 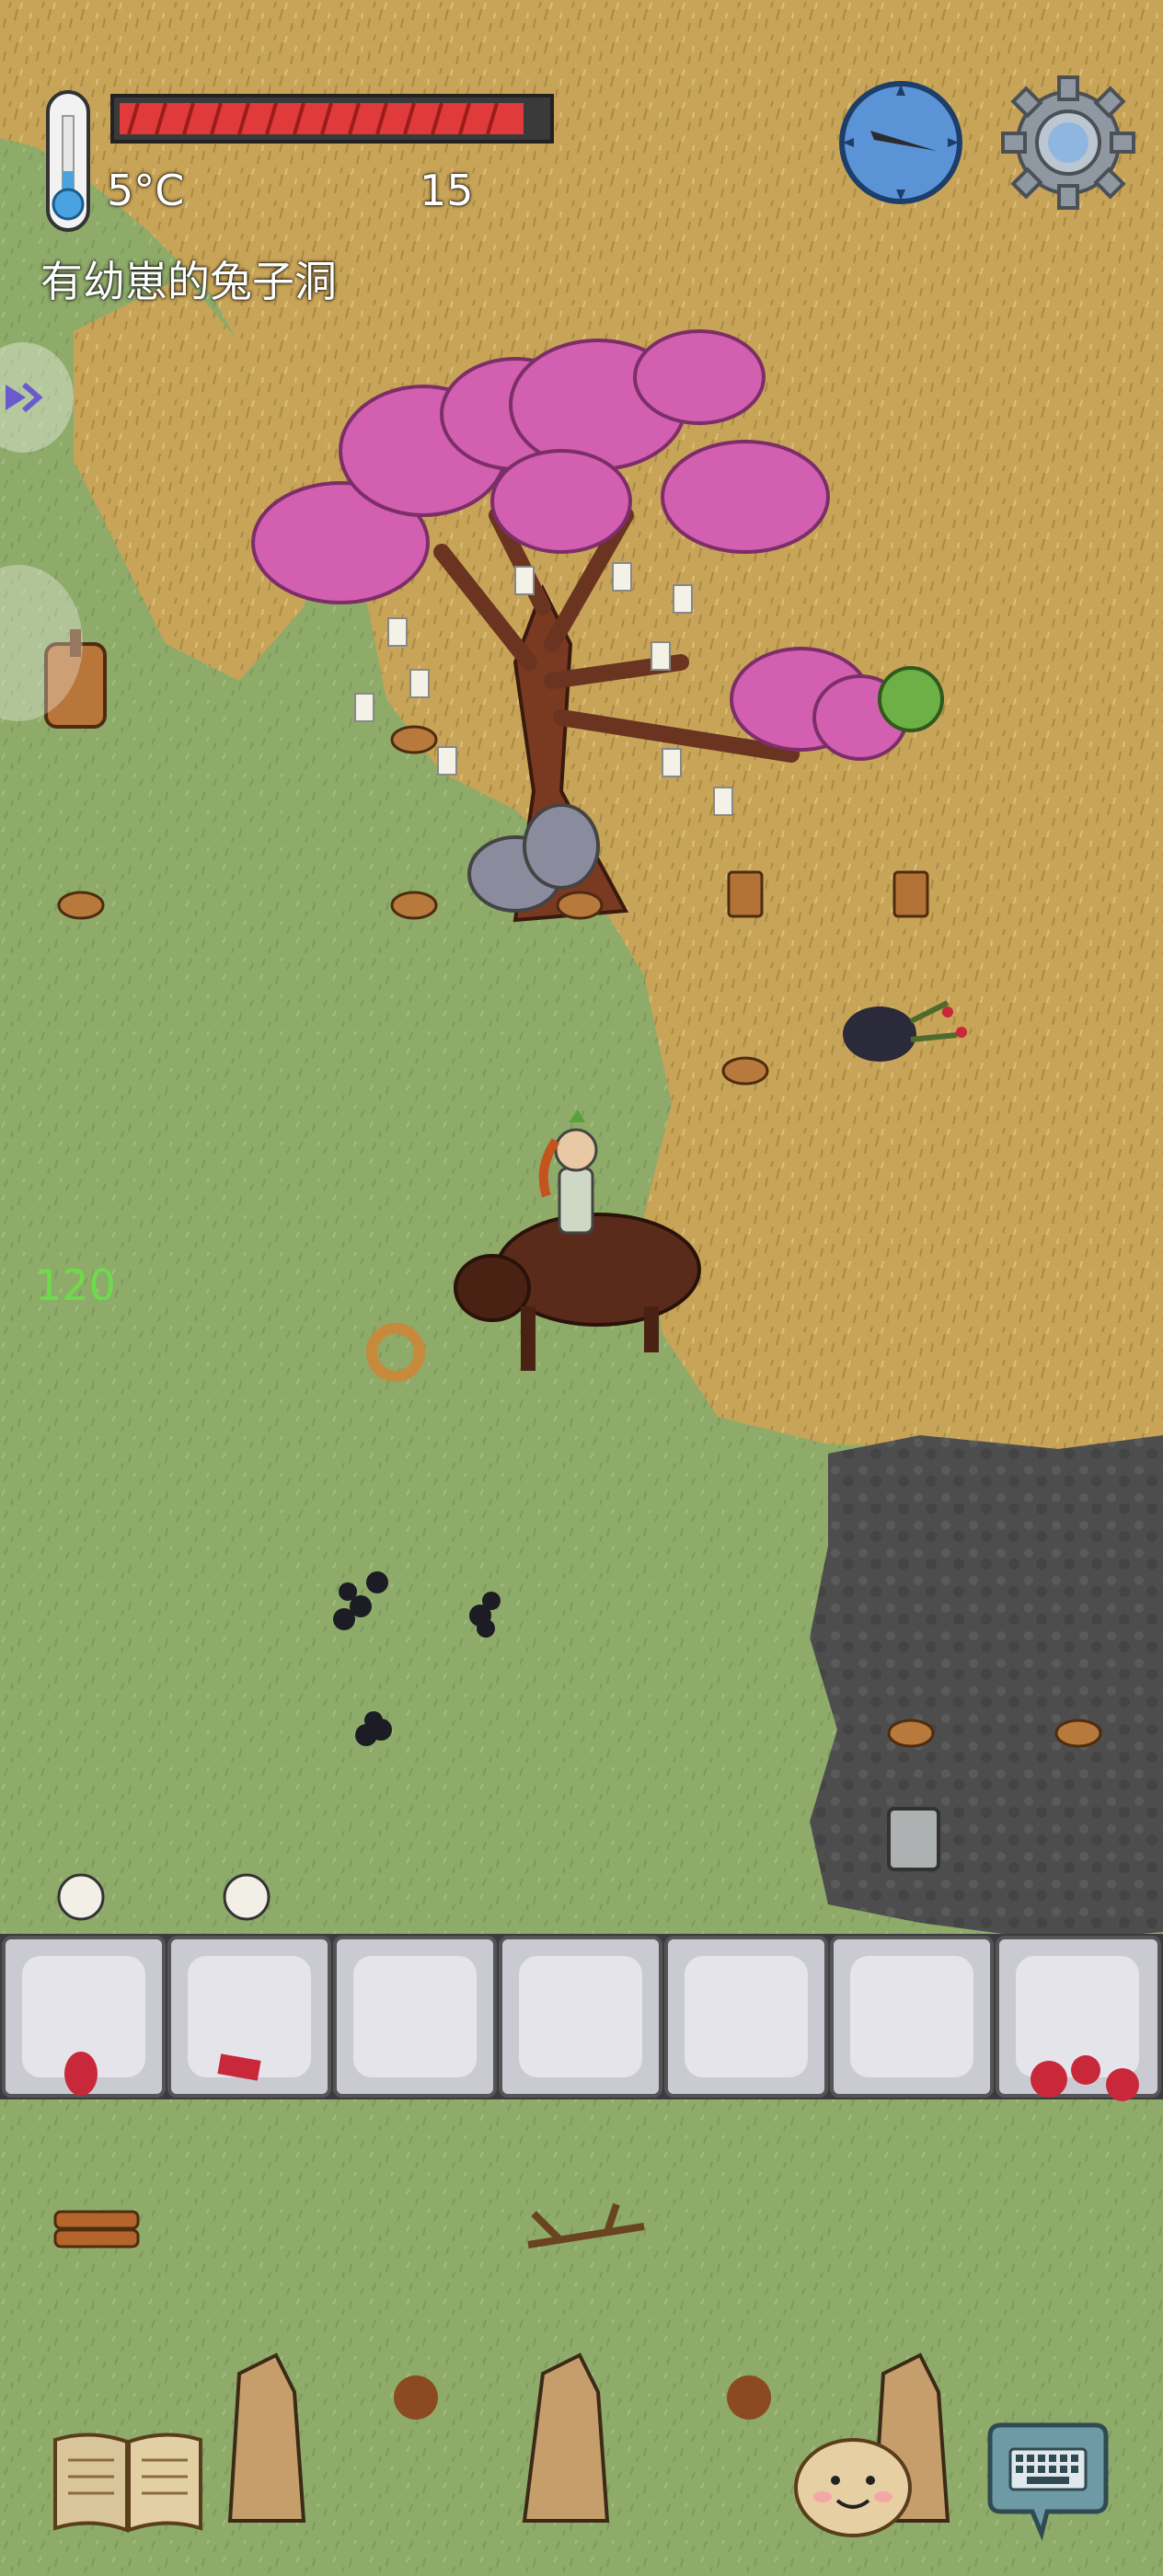 I want to click on compass-button, so click(x=901, y=142).